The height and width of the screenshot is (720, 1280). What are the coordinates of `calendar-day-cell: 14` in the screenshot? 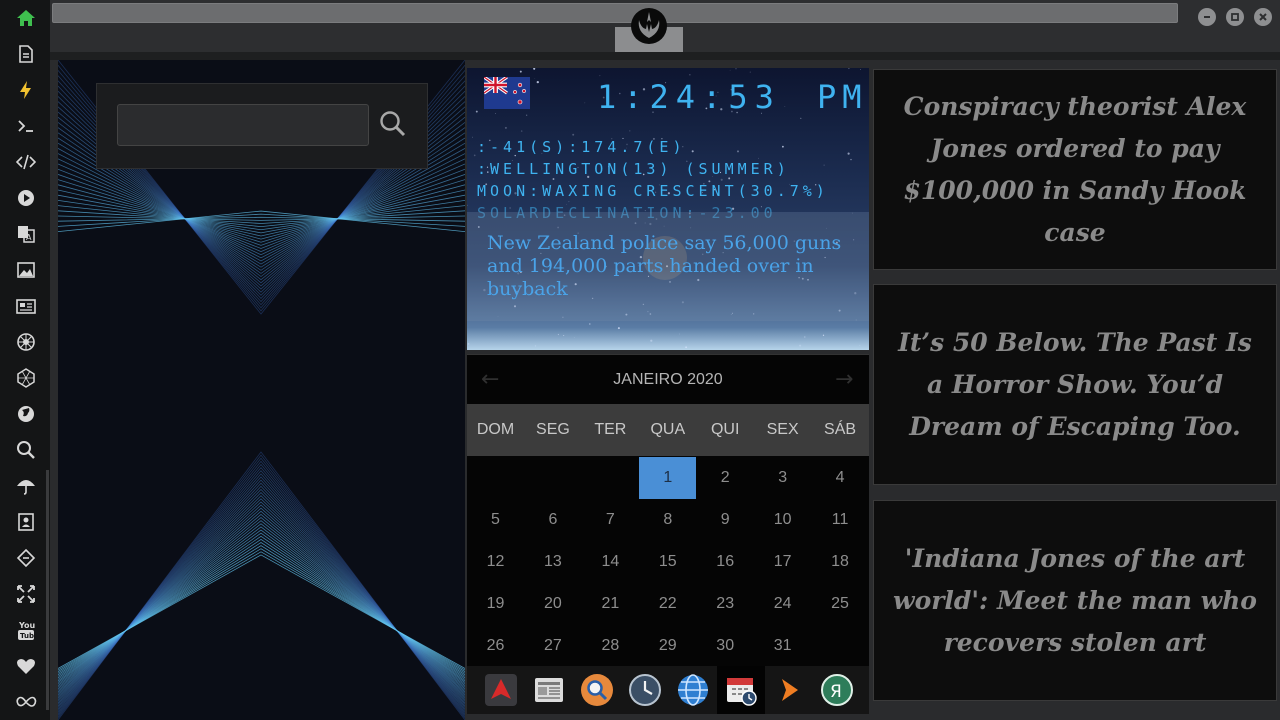 It's located at (610, 562).